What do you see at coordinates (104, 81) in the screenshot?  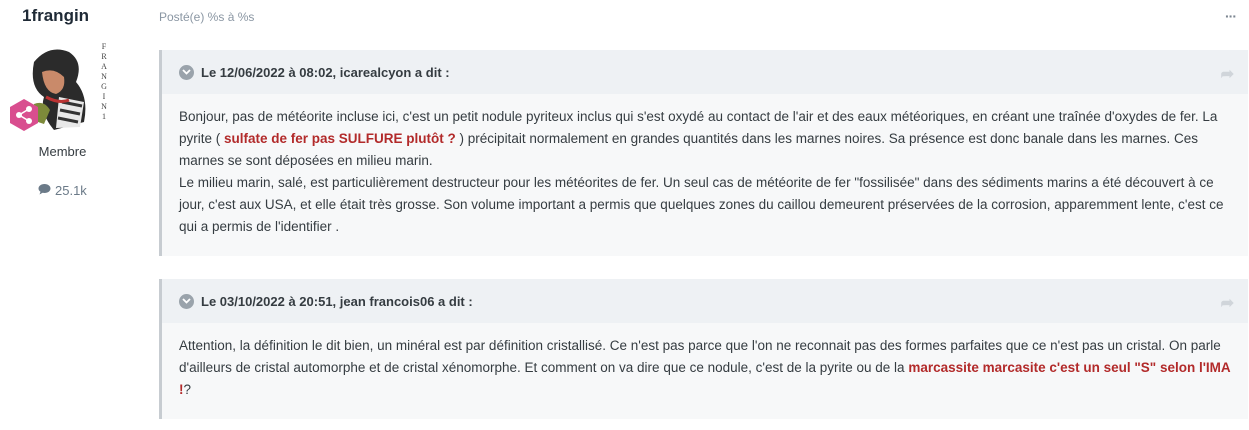 I see `avatar-letters: F R A N G I N 1` at bounding box center [104, 81].